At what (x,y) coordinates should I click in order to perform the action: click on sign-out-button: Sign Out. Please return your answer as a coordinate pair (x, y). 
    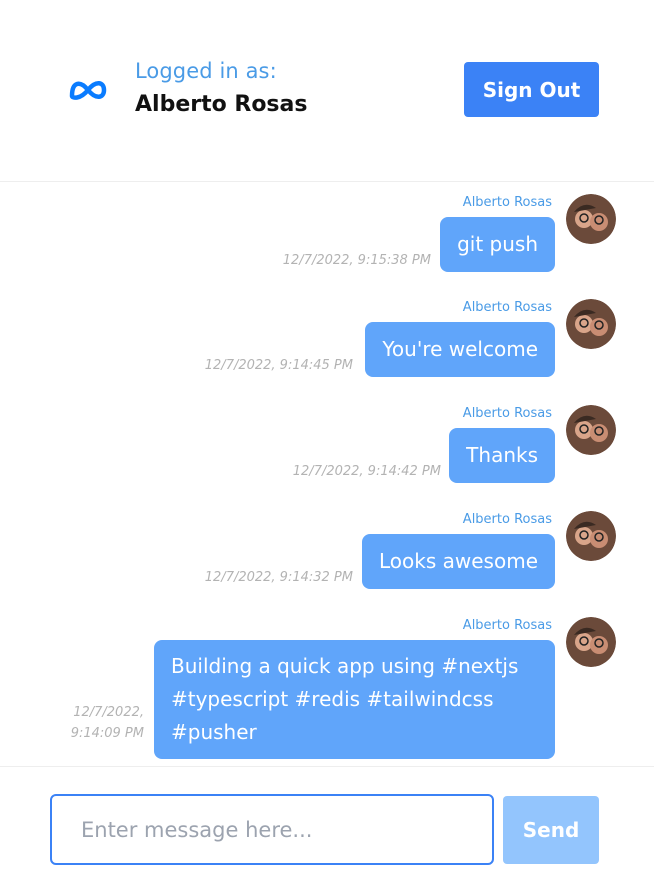
    Looking at the image, I should click on (531, 89).